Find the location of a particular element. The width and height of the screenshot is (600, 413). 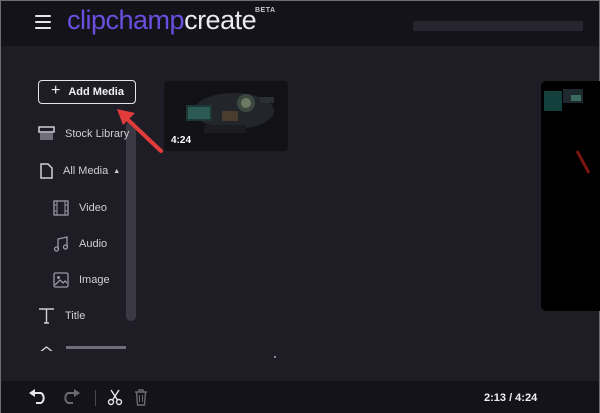

preview-frame is located at coordinates (570, 196).